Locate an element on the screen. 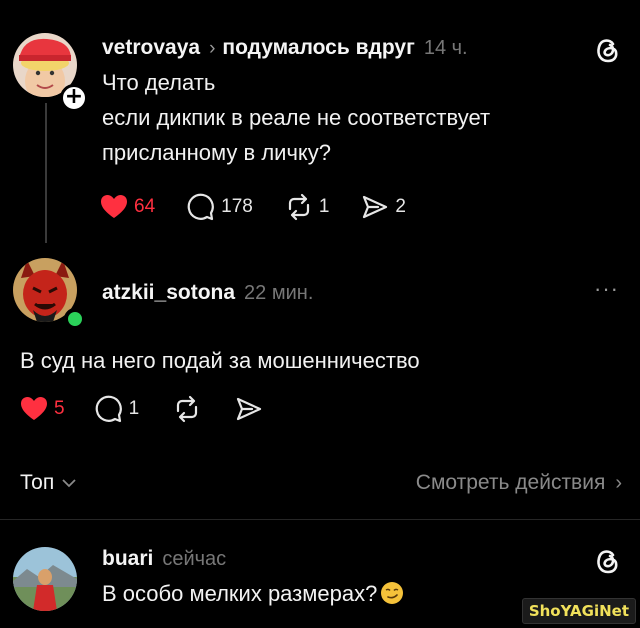 This screenshot has width=640, height=628. post-text-content: В особо мелких размерах? is located at coordinates (240, 593).